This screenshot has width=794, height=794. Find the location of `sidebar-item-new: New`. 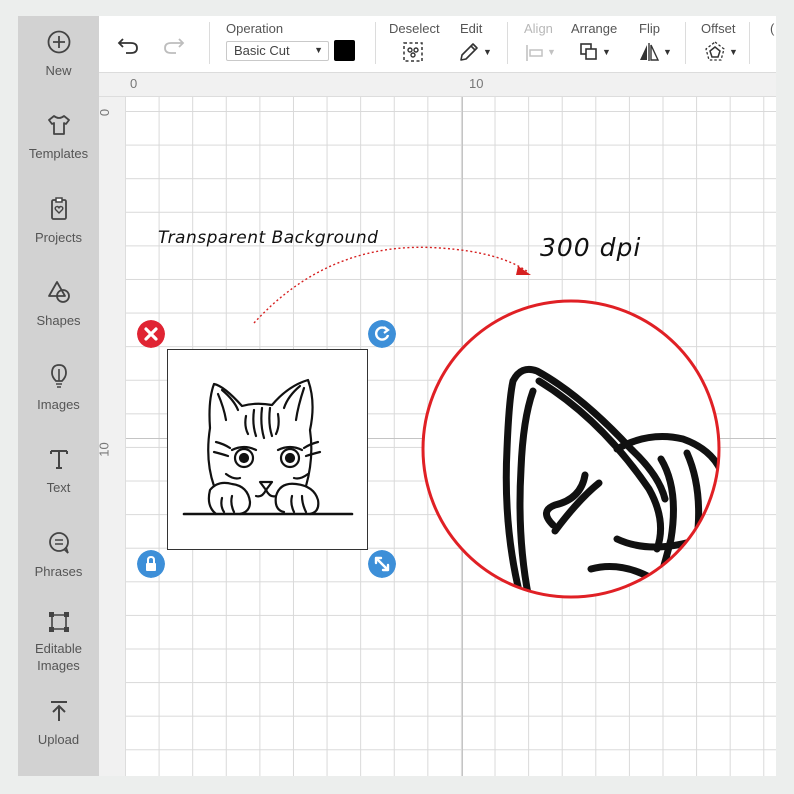

sidebar-item-new: New is located at coordinates (58, 53).